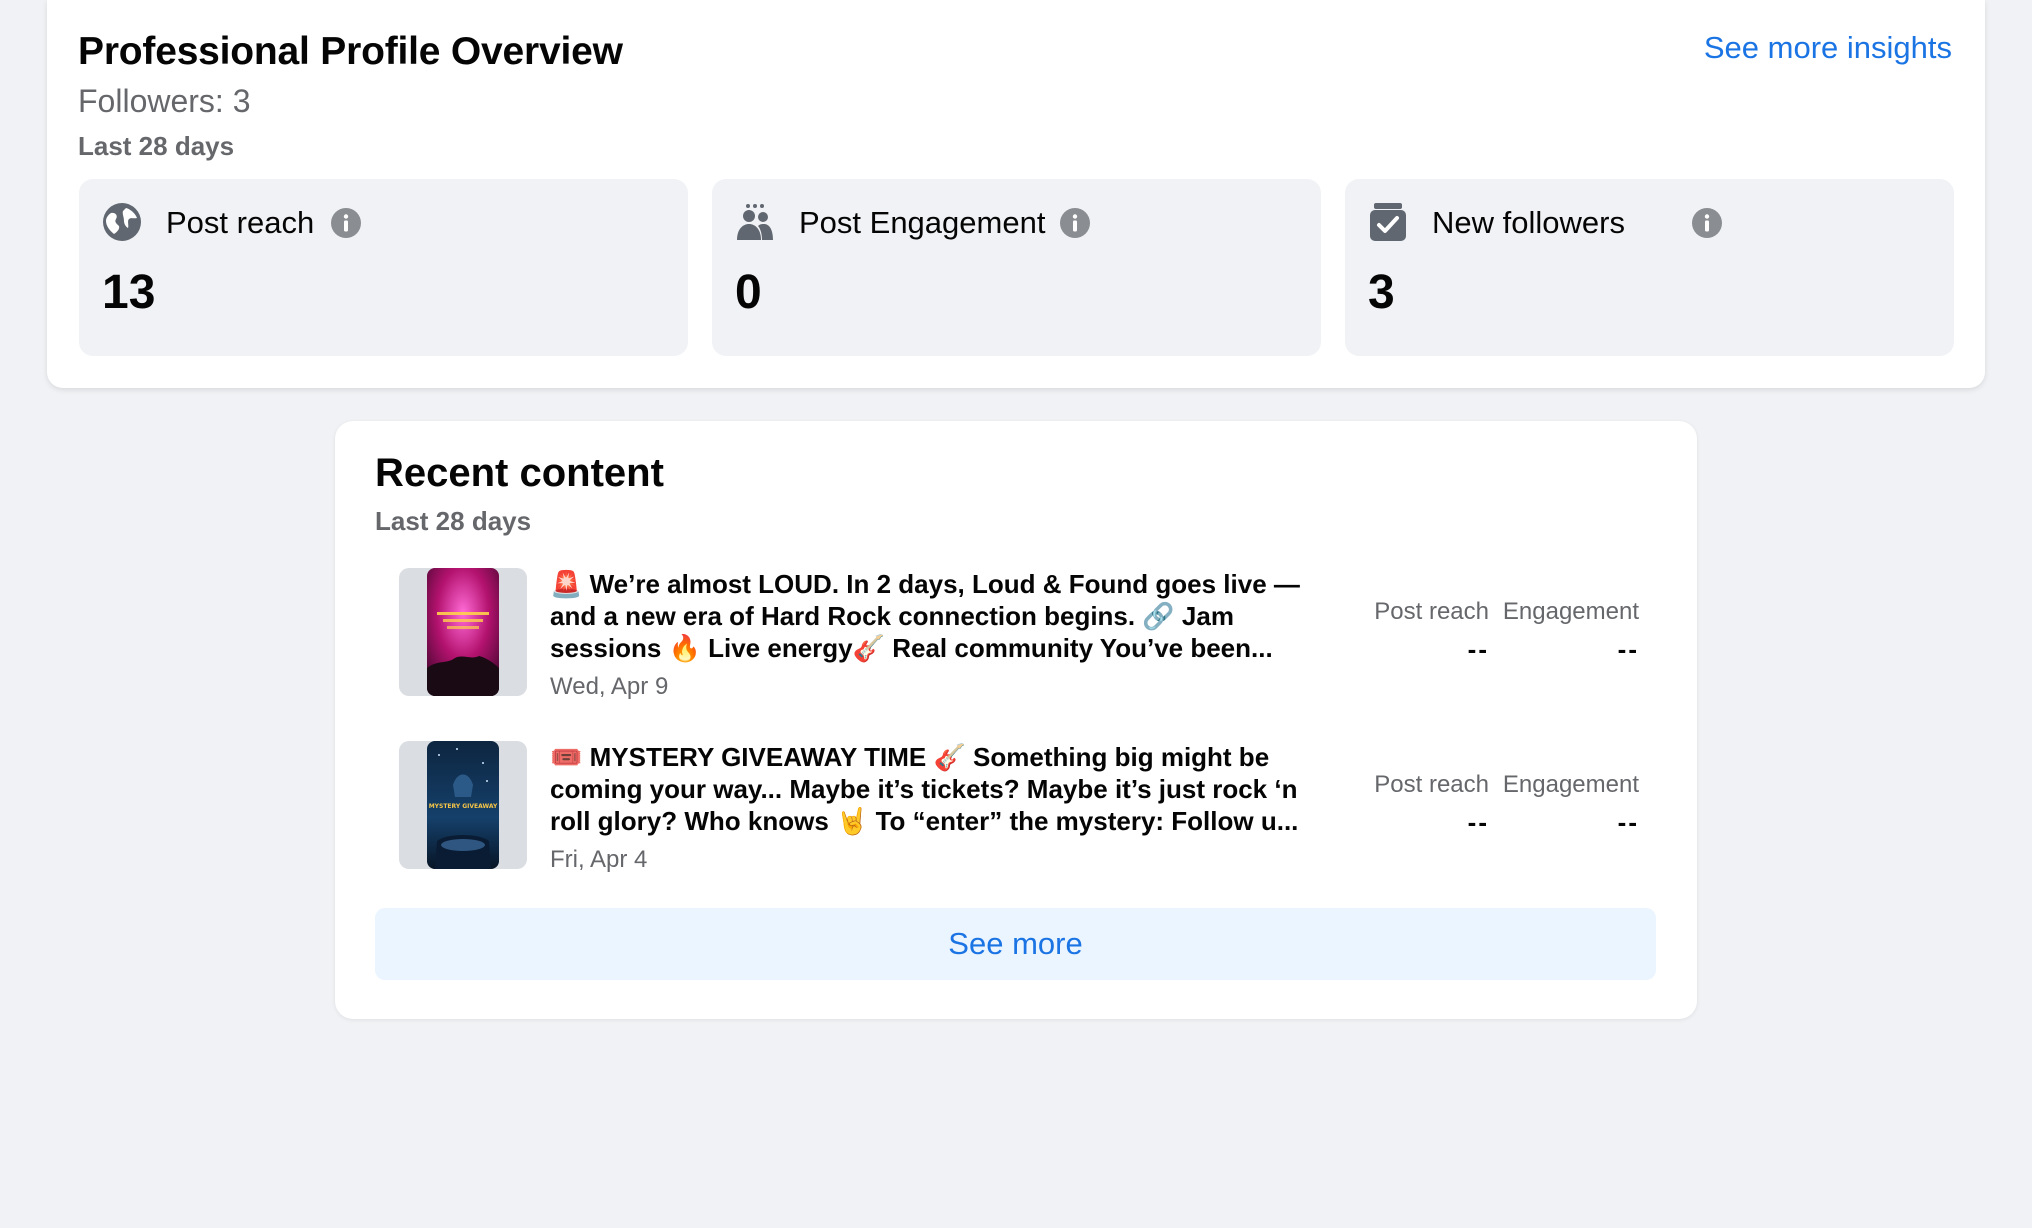  I want to click on metric-label: Post Engagement, so click(922, 222).